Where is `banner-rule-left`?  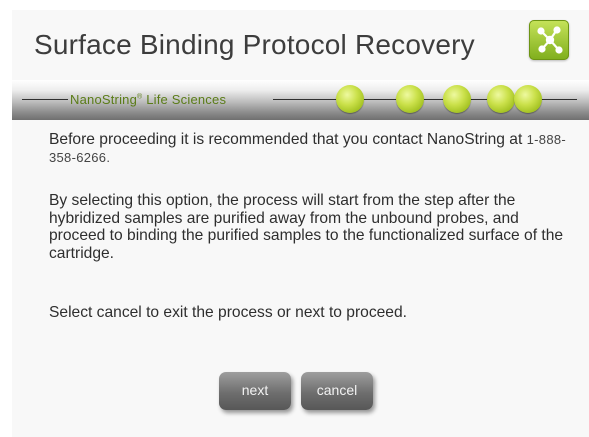 banner-rule-left is located at coordinates (45, 99).